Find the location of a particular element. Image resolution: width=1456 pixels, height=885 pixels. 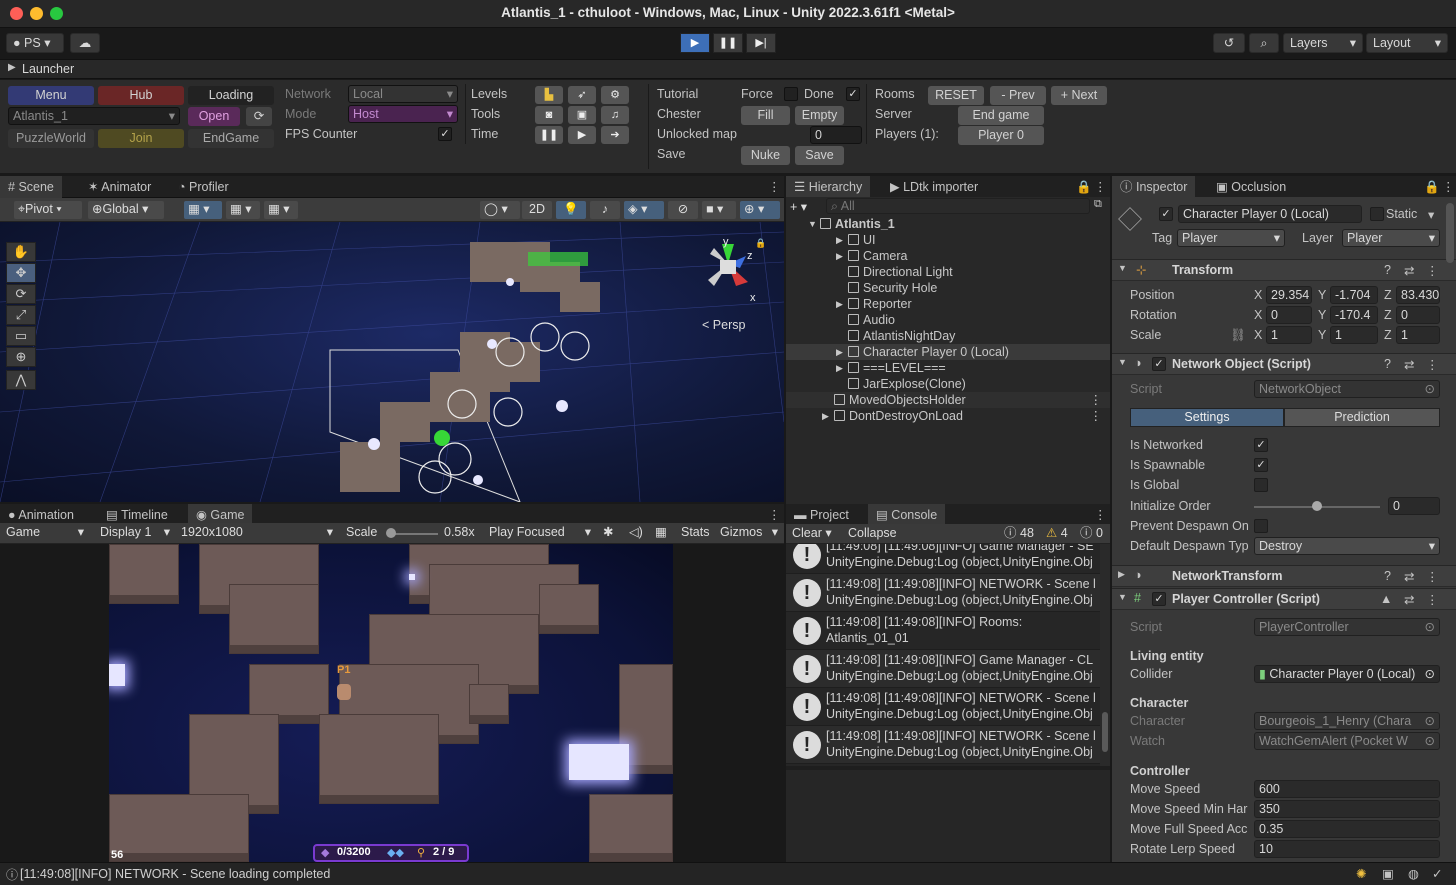

collider-field: ▮ Character Player 0 (Local) ⊙ is located at coordinates (1347, 674).